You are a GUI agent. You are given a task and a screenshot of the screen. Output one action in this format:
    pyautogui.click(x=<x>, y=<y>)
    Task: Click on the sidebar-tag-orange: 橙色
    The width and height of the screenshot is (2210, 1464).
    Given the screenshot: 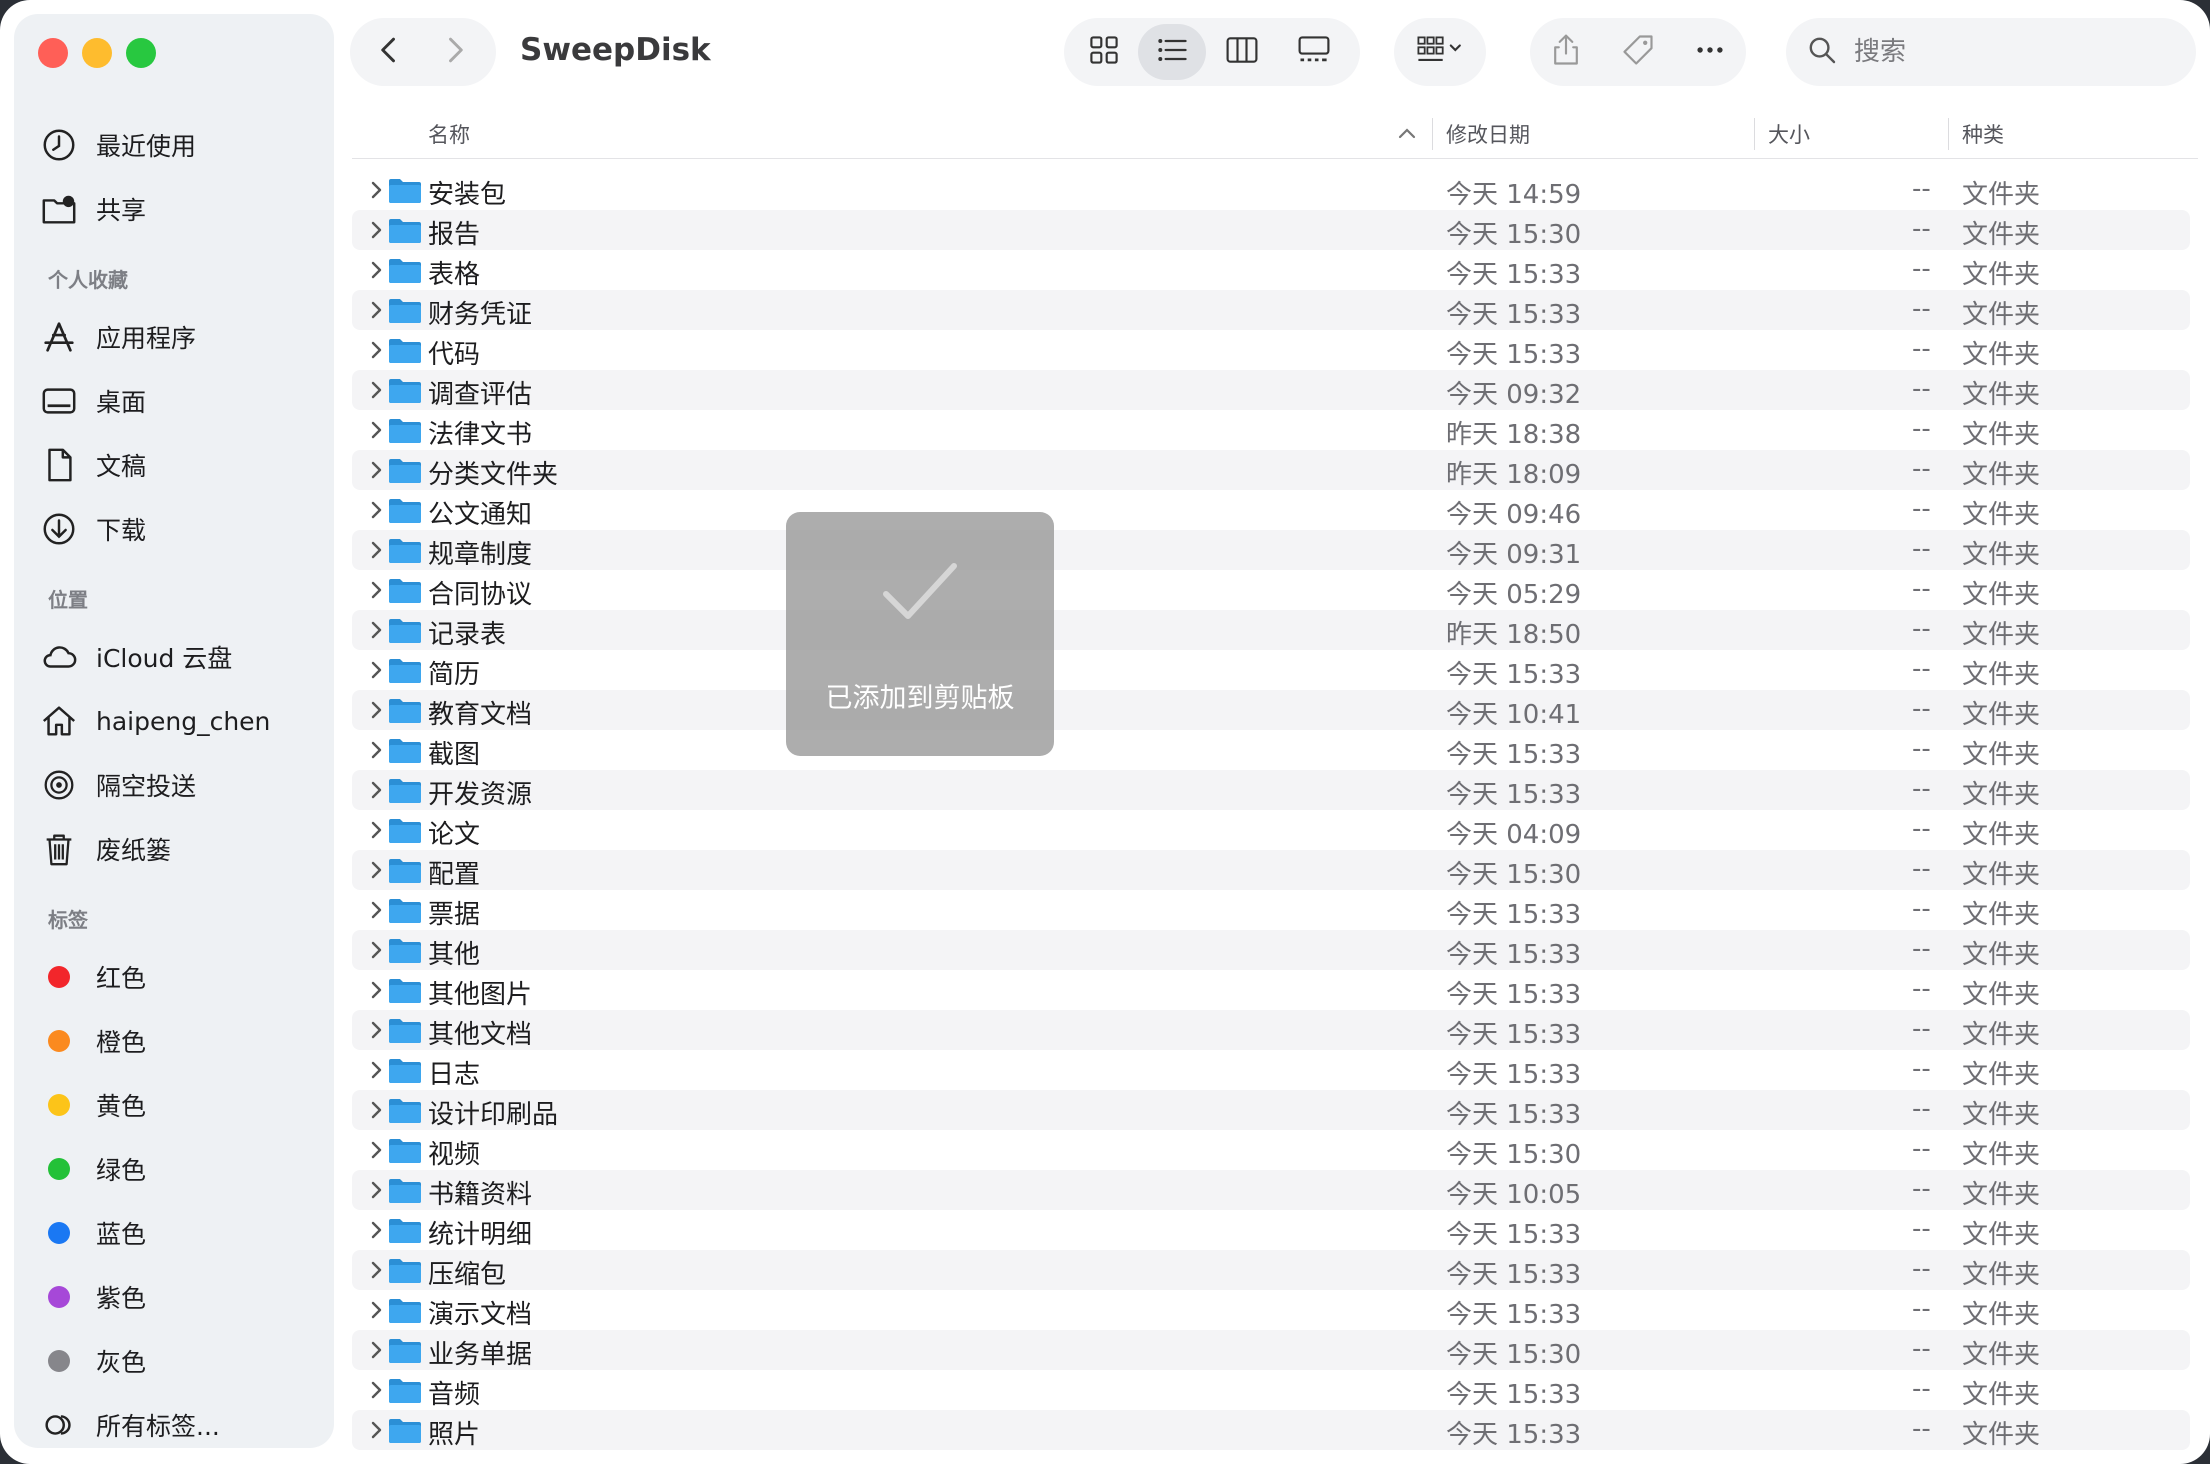 What is the action you would take?
    pyautogui.click(x=183, y=1041)
    